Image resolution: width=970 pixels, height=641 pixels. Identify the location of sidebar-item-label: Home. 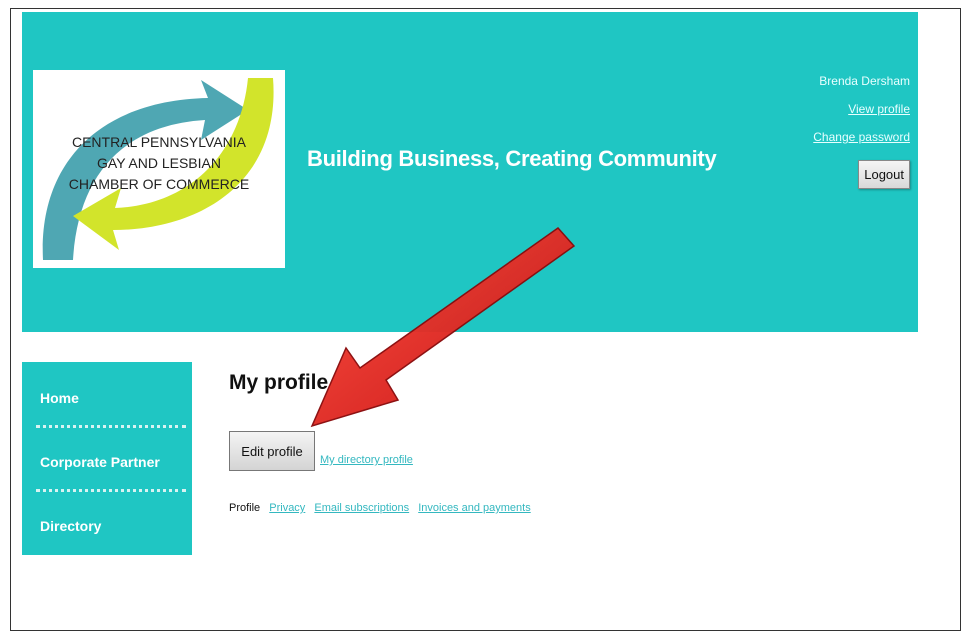
(59, 398).